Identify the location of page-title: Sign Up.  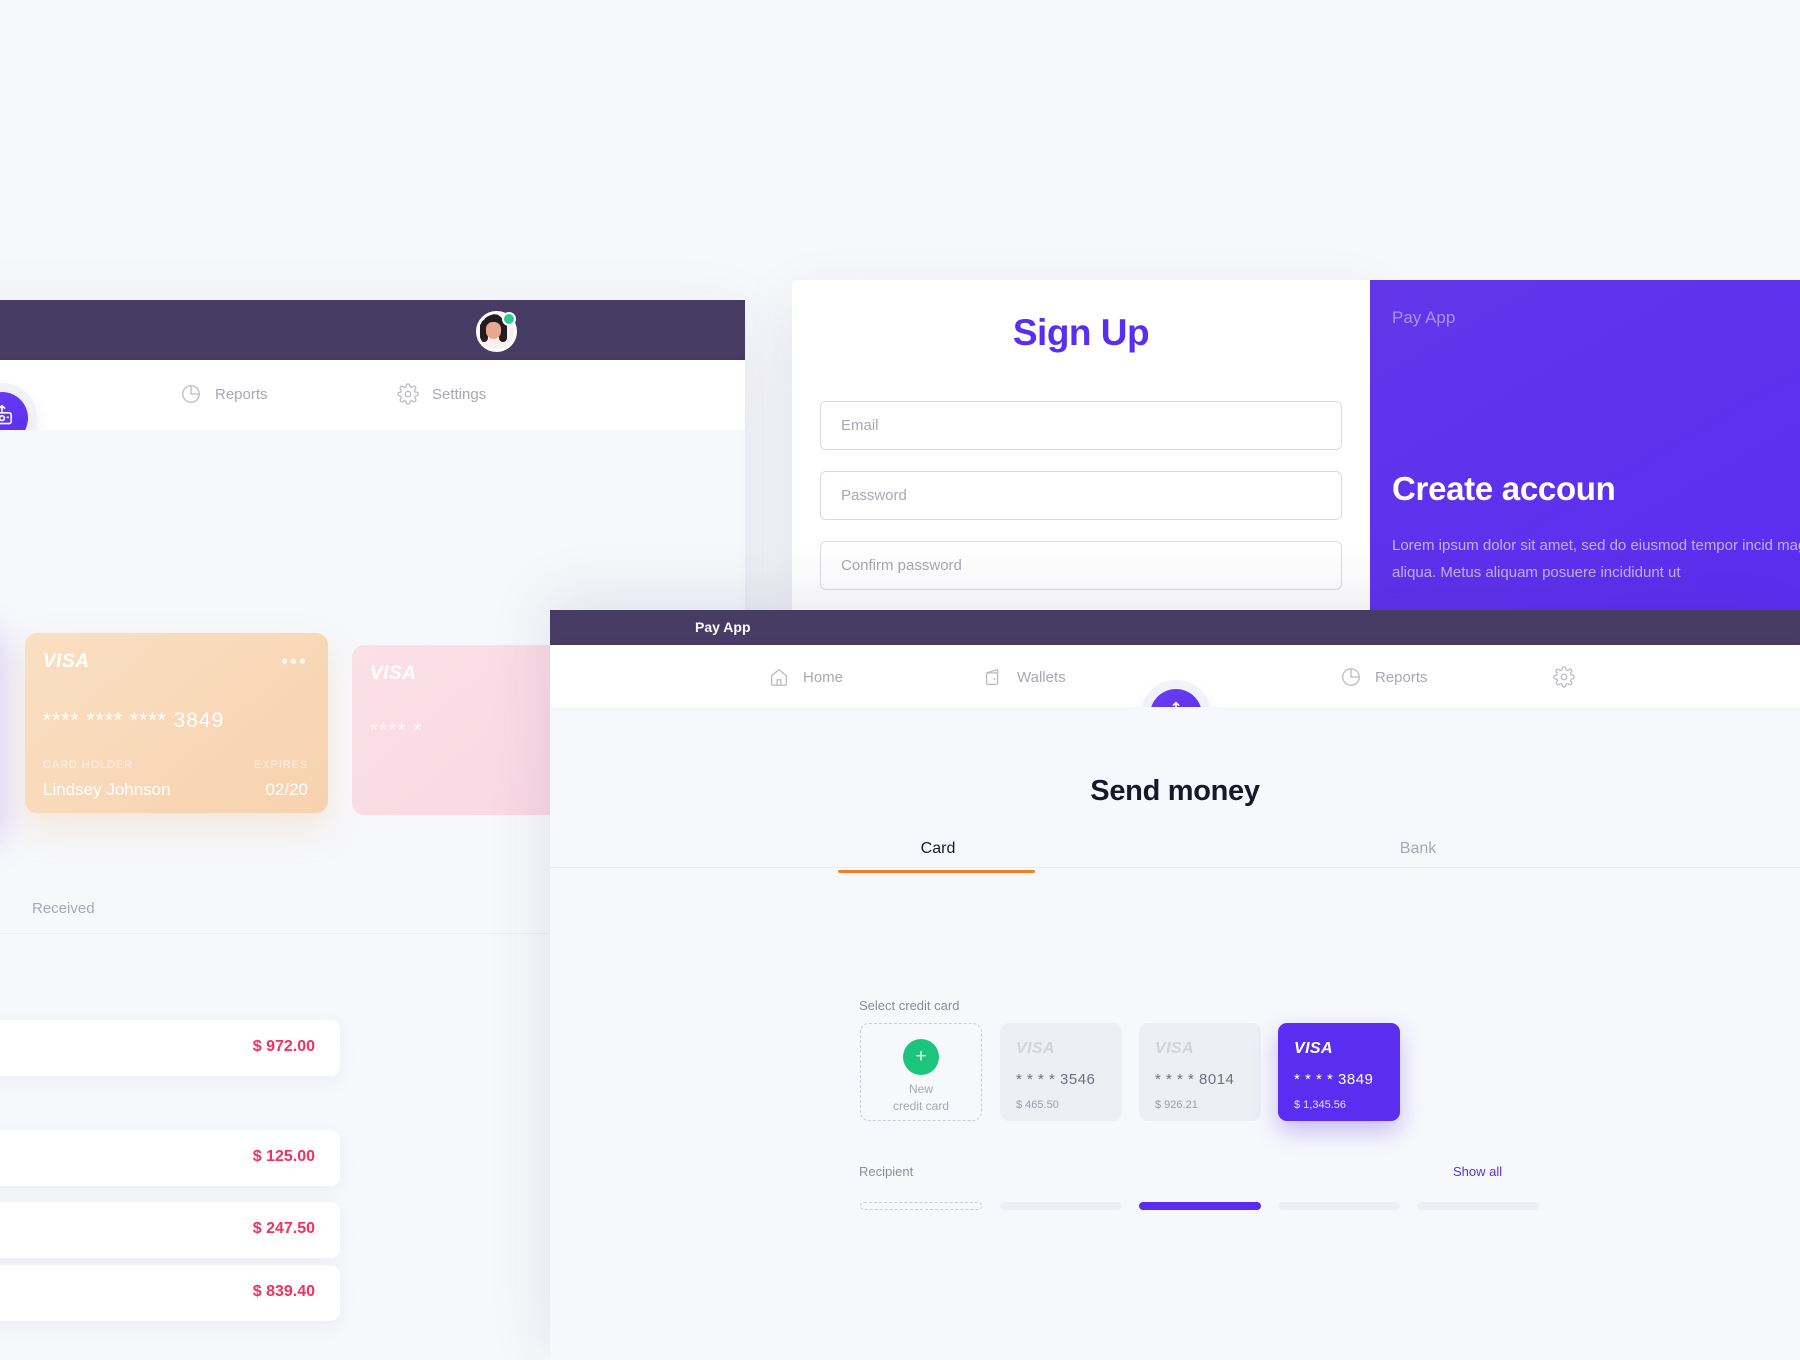
(1081, 332).